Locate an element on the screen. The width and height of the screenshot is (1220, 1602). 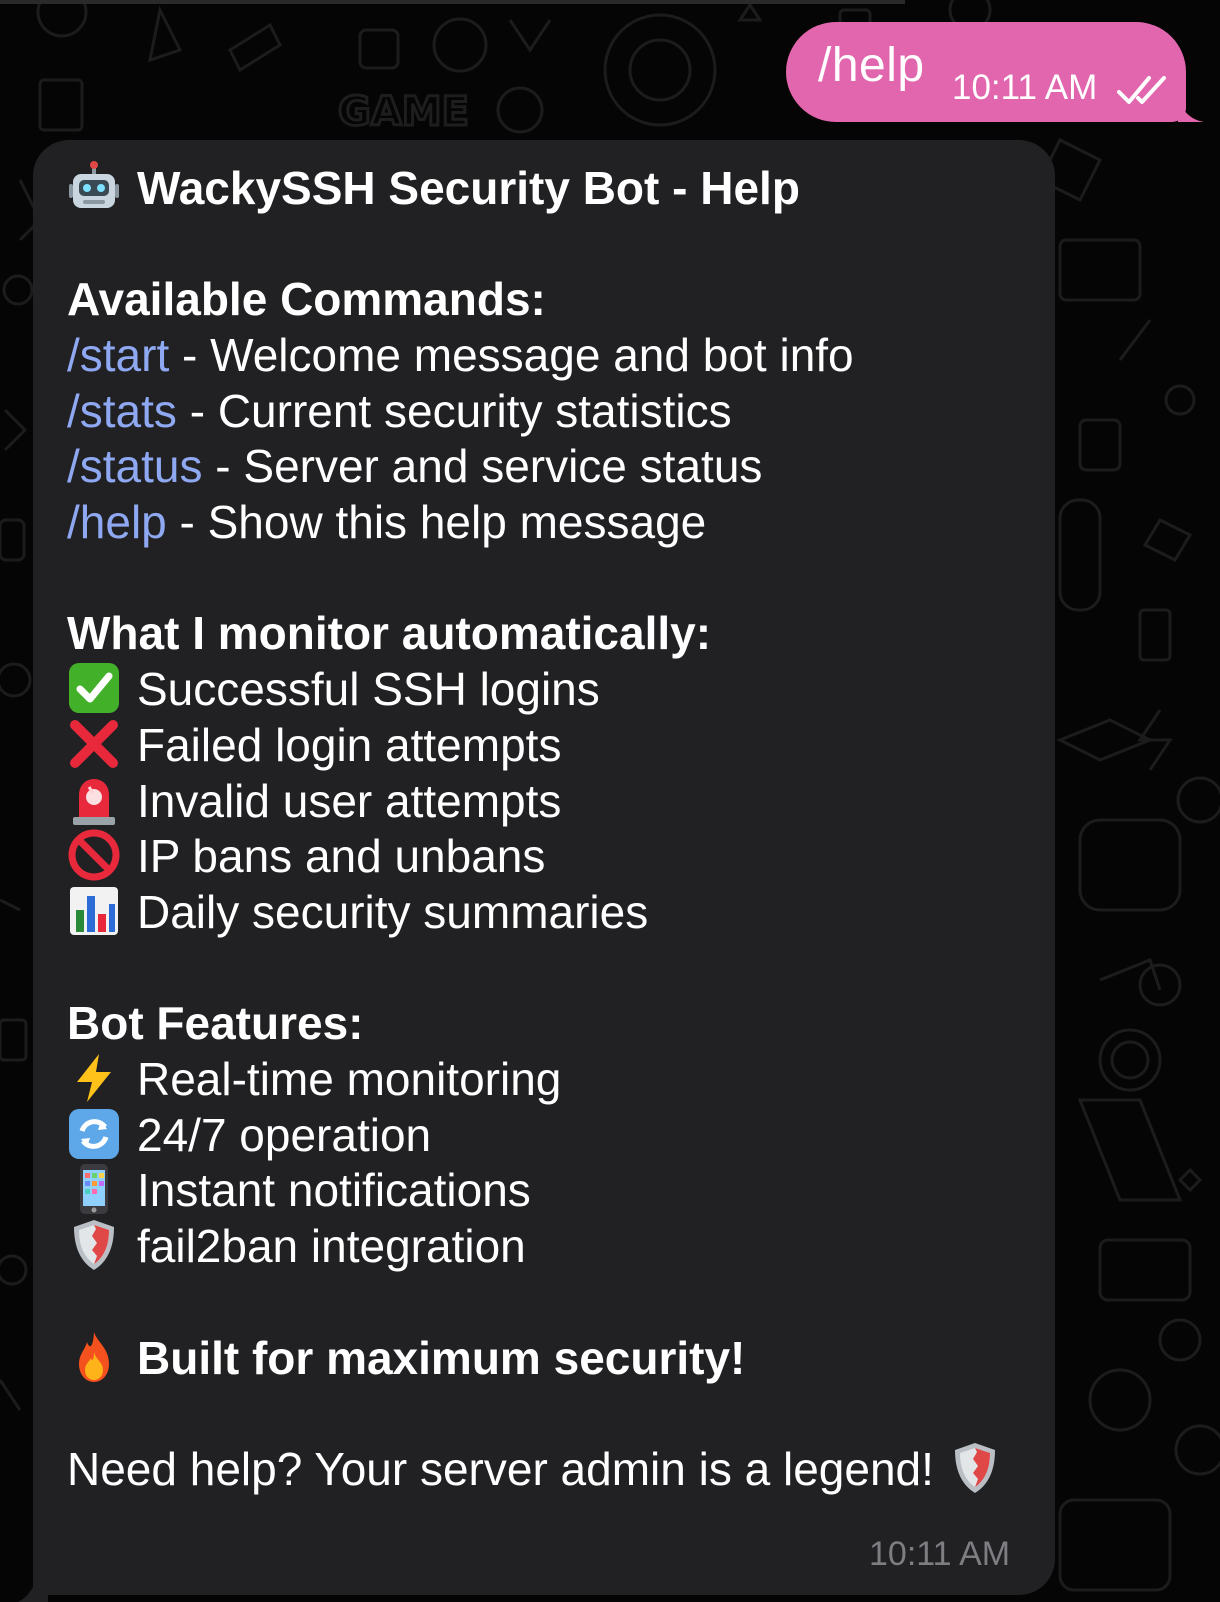
closing-text: Built for maximum security! is located at coordinates (441, 1358).